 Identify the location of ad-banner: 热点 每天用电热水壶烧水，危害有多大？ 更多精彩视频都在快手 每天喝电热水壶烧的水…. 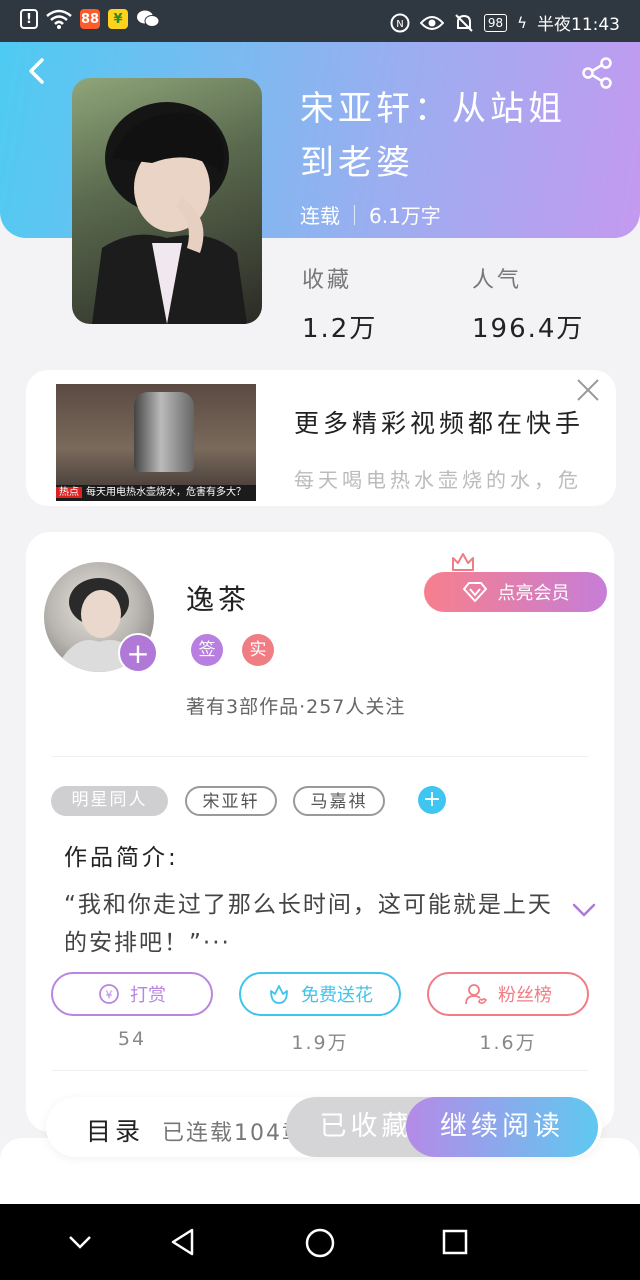
(321, 438).